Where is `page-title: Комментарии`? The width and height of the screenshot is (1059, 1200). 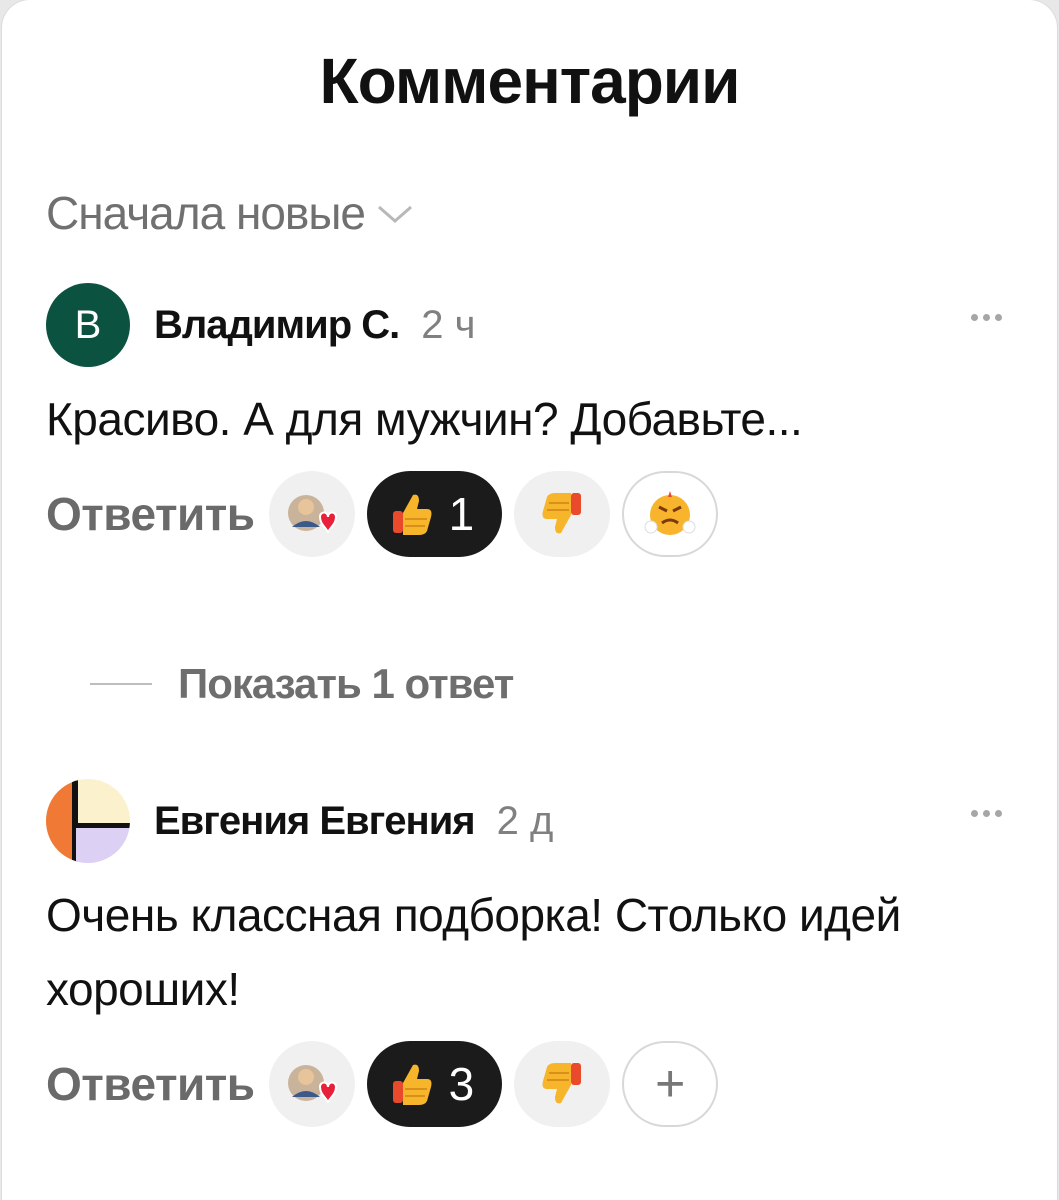
page-title: Комментарии is located at coordinates (530, 81).